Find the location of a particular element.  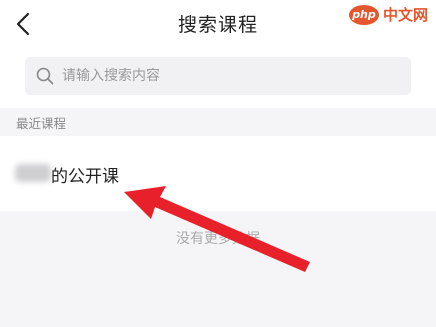

watermark: php 中文网 is located at coordinates (388, 14).